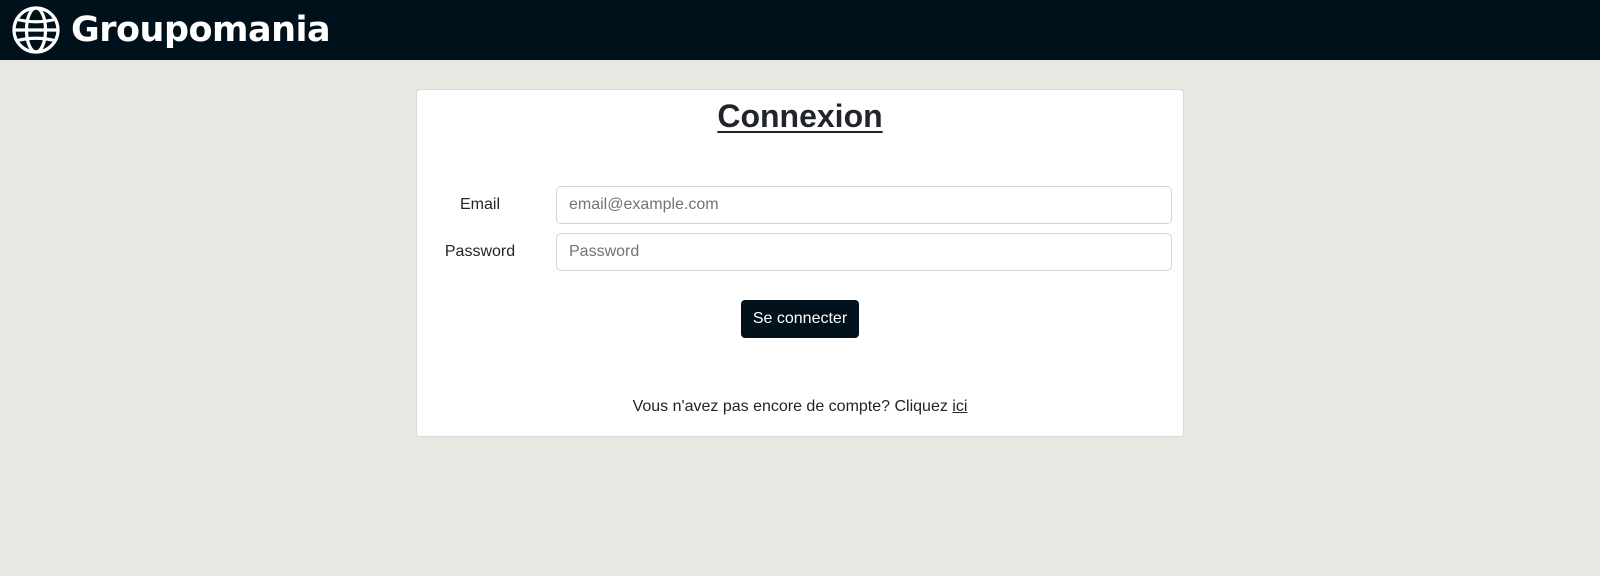 The height and width of the screenshot is (576, 1600). Describe the element at coordinates (201, 30) in the screenshot. I see `brand-name: Groupomania` at that location.